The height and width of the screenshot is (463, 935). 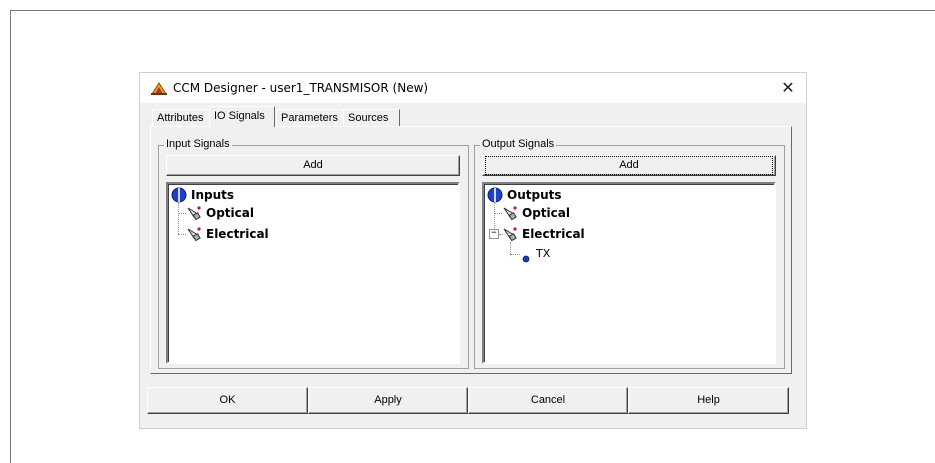 What do you see at coordinates (159, 88) in the screenshot?
I see `app-icon` at bounding box center [159, 88].